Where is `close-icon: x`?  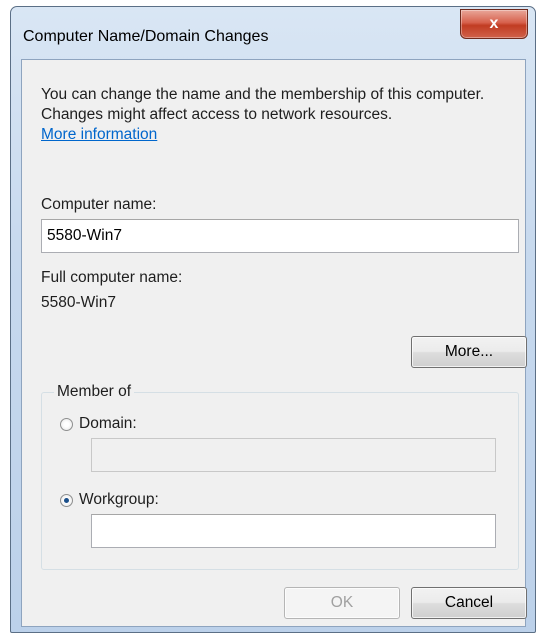 close-icon: x is located at coordinates (494, 23).